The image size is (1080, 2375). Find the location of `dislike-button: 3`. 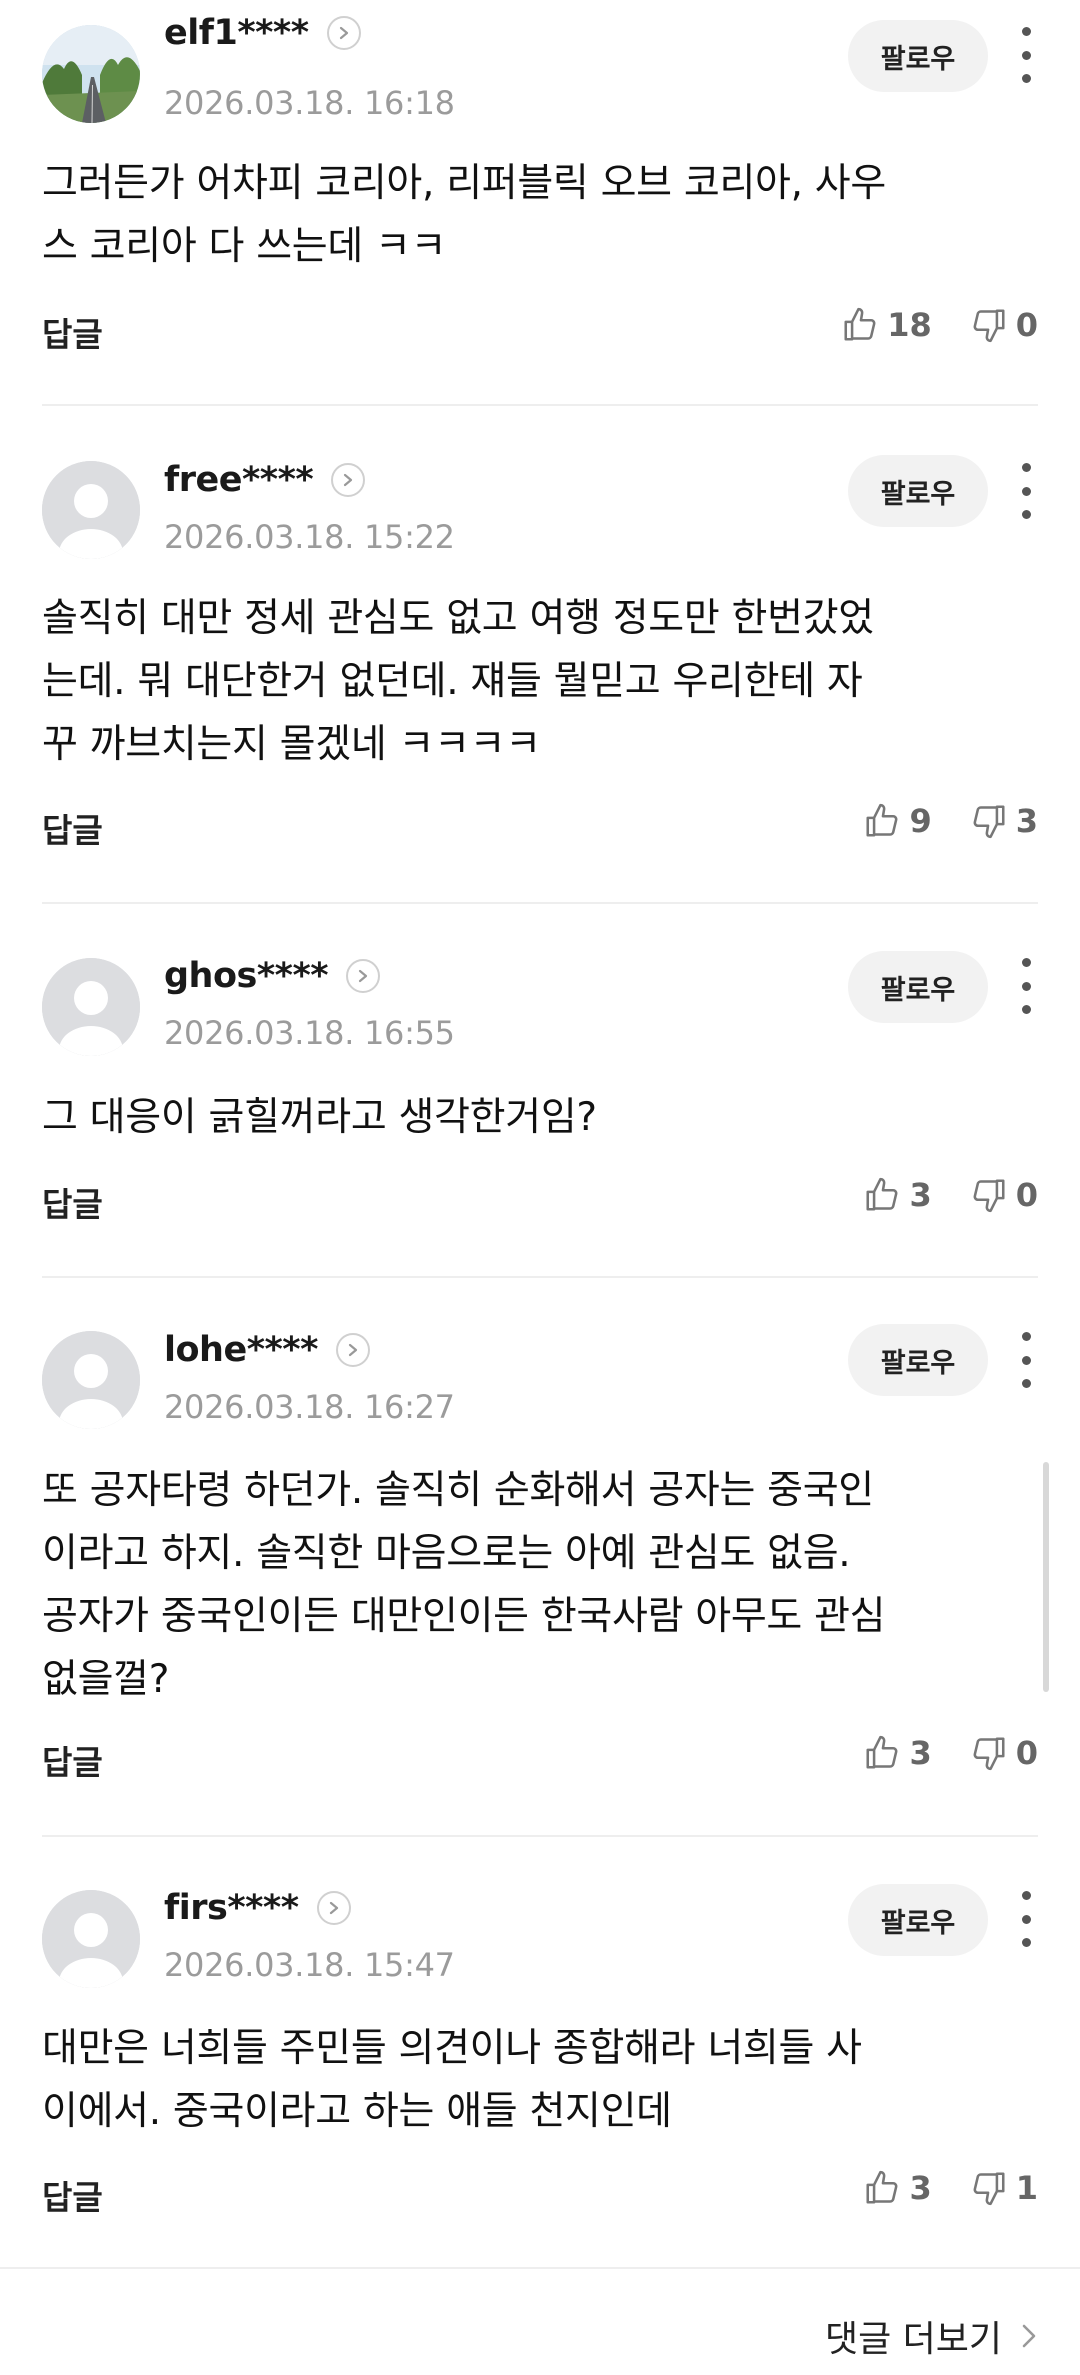

dislike-button: 3 is located at coordinates (1004, 821).